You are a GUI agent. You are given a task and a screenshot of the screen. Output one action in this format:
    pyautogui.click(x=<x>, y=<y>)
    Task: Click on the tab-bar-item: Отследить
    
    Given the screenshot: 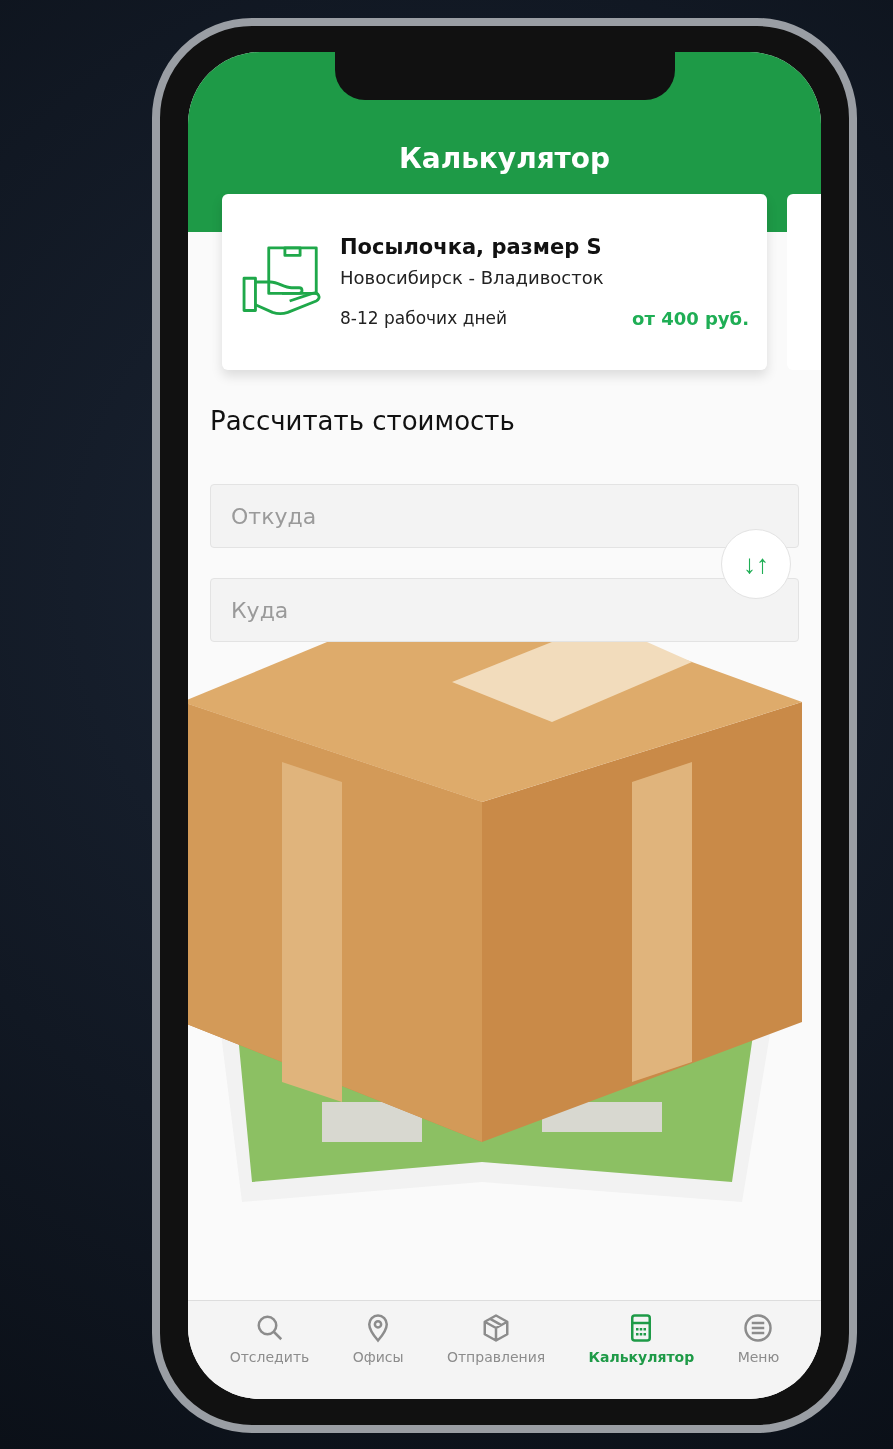 What is the action you would take?
    pyautogui.click(x=269, y=1345)
    